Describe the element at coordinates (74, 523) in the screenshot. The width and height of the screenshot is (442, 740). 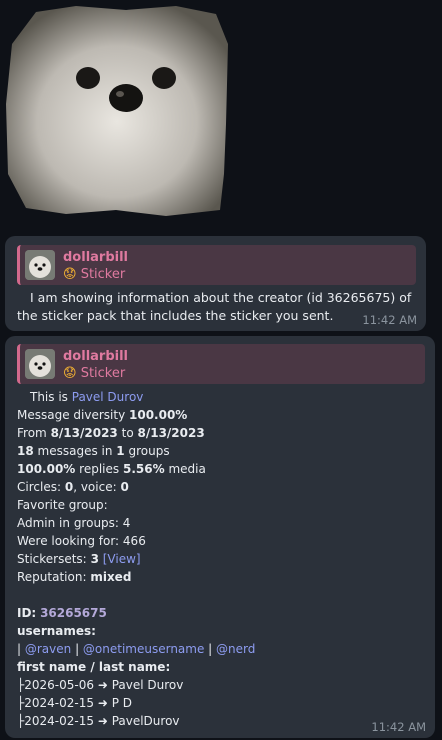
I see `admin-groups-line: Admin in groups: 4` at that location.